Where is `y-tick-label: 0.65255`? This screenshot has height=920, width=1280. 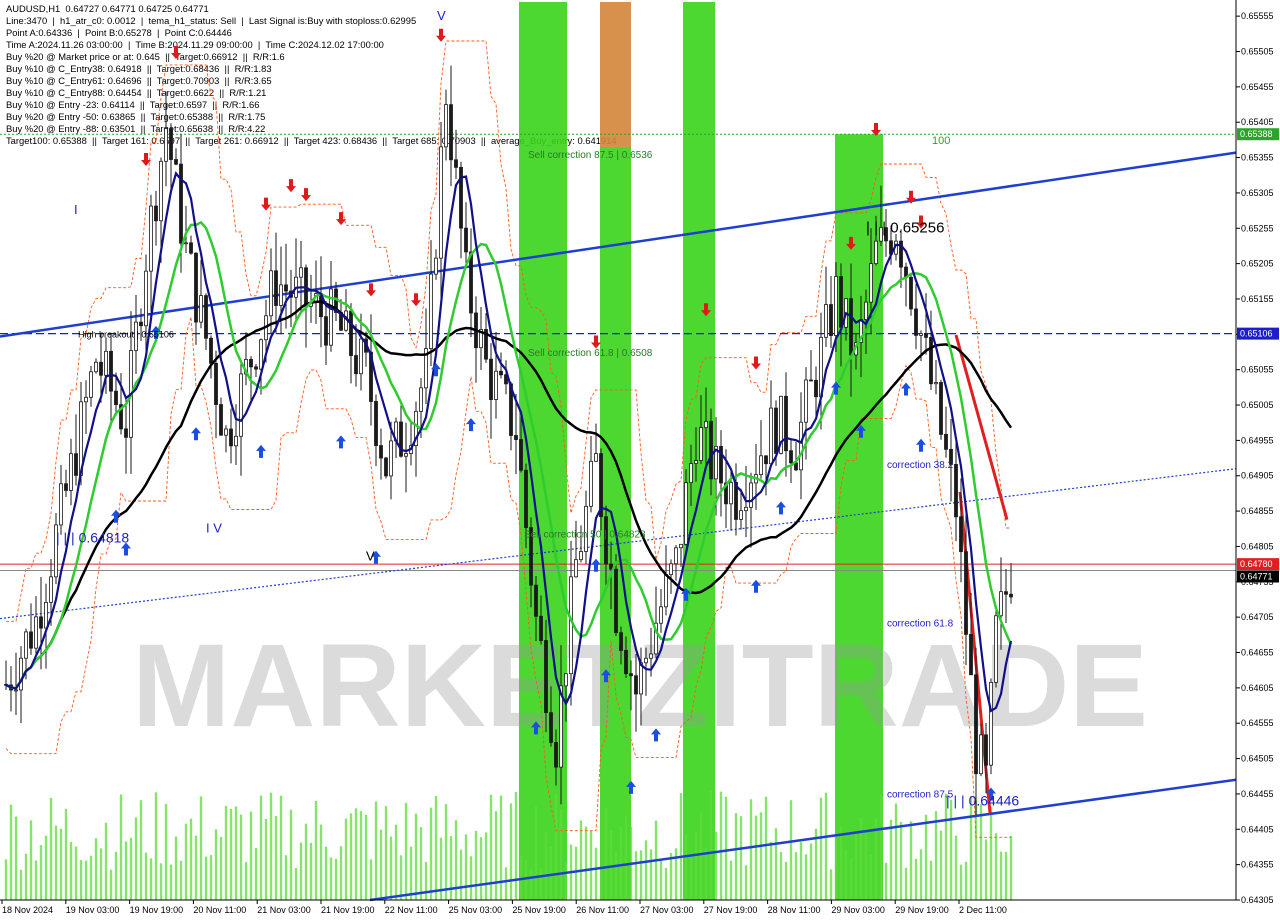
y-tick-label: 0.65255 is located at coordinates (1257, 228).